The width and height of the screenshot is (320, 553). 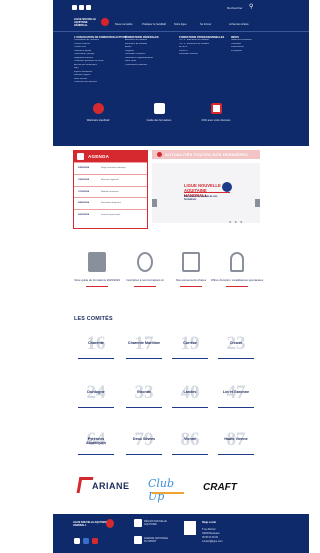 I want to click on quick-link-fod: FOD avec votre données, so click(x=216, y=112).